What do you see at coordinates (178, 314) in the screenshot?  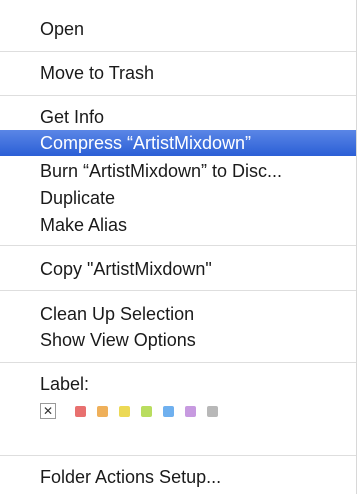 I see `menu-item-clean-up-selection: Clean Up Selection` at bounding box center [178, 314].